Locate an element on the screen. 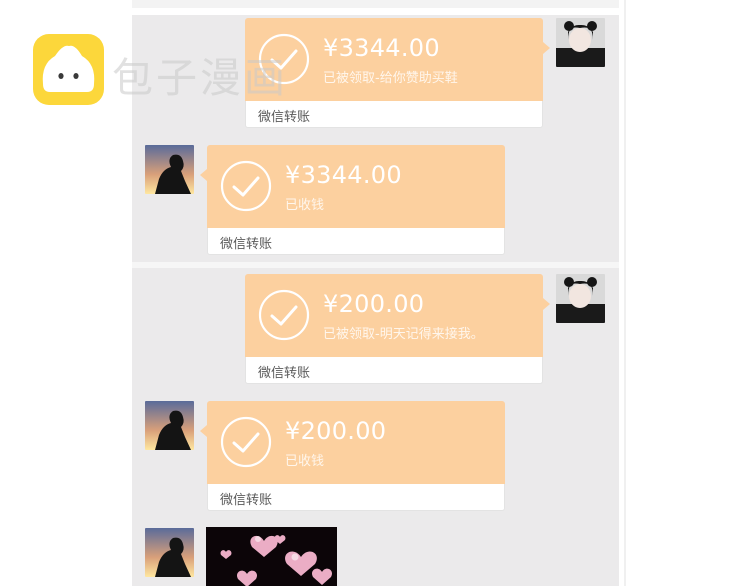 Image resolution: width=750 pixels, height=586 pixels. transfer-status: 已被领取-明天记得来接我。 is located at coordinates (403, 334).